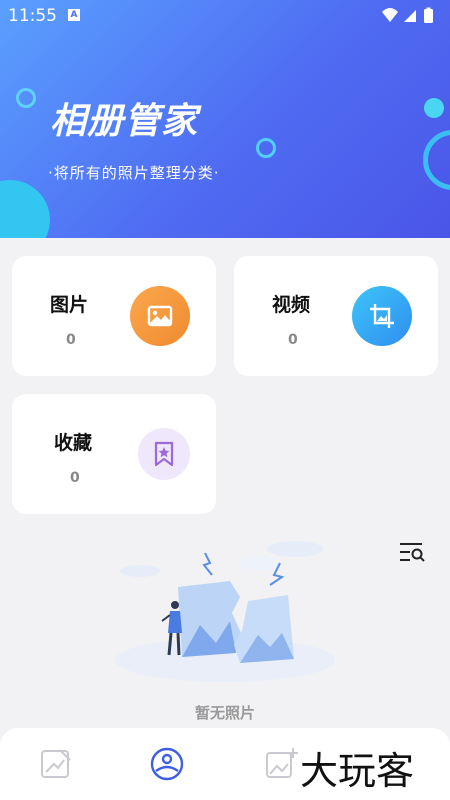 This screenshot has width=450, height=800. What do you see at coordinates (69, 305) in the screenshot?
I see `pictures-label: 图片` at bounding box center [69, 305].